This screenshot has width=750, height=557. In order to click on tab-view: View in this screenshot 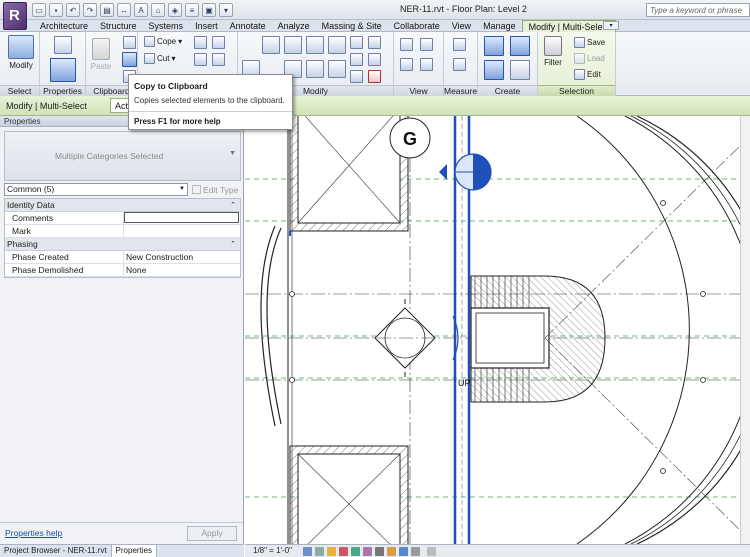, I will do `click(461, 26)`.